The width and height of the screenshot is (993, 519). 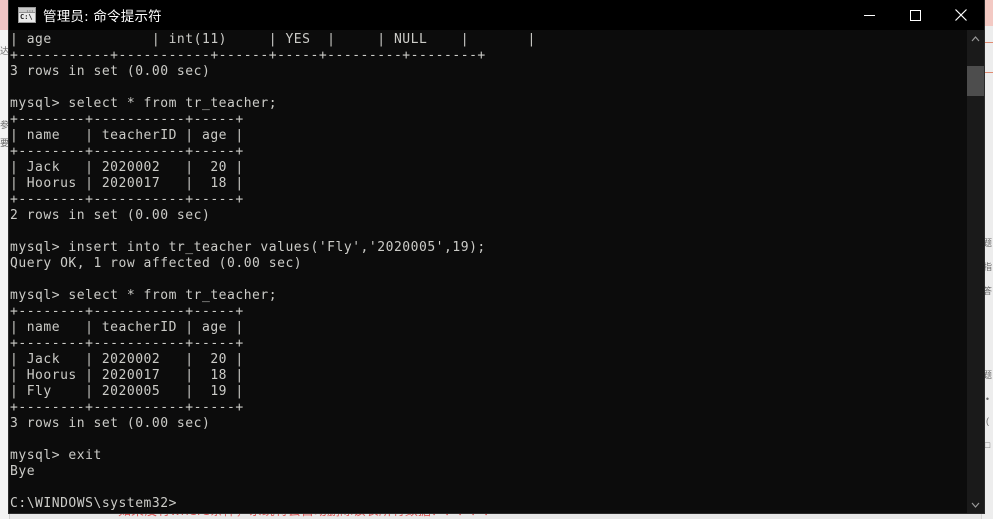 What do you see at coordinates (4, 51) in the screenshot?
I see `background-left-glyph: 达` at bounding box center [4, 51].